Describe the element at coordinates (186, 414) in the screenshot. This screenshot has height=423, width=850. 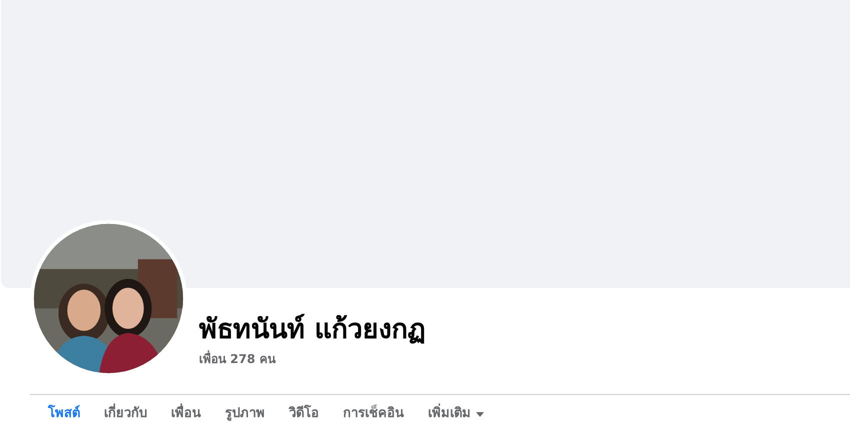
I see `profile-tab: เพื่อน` at that location.